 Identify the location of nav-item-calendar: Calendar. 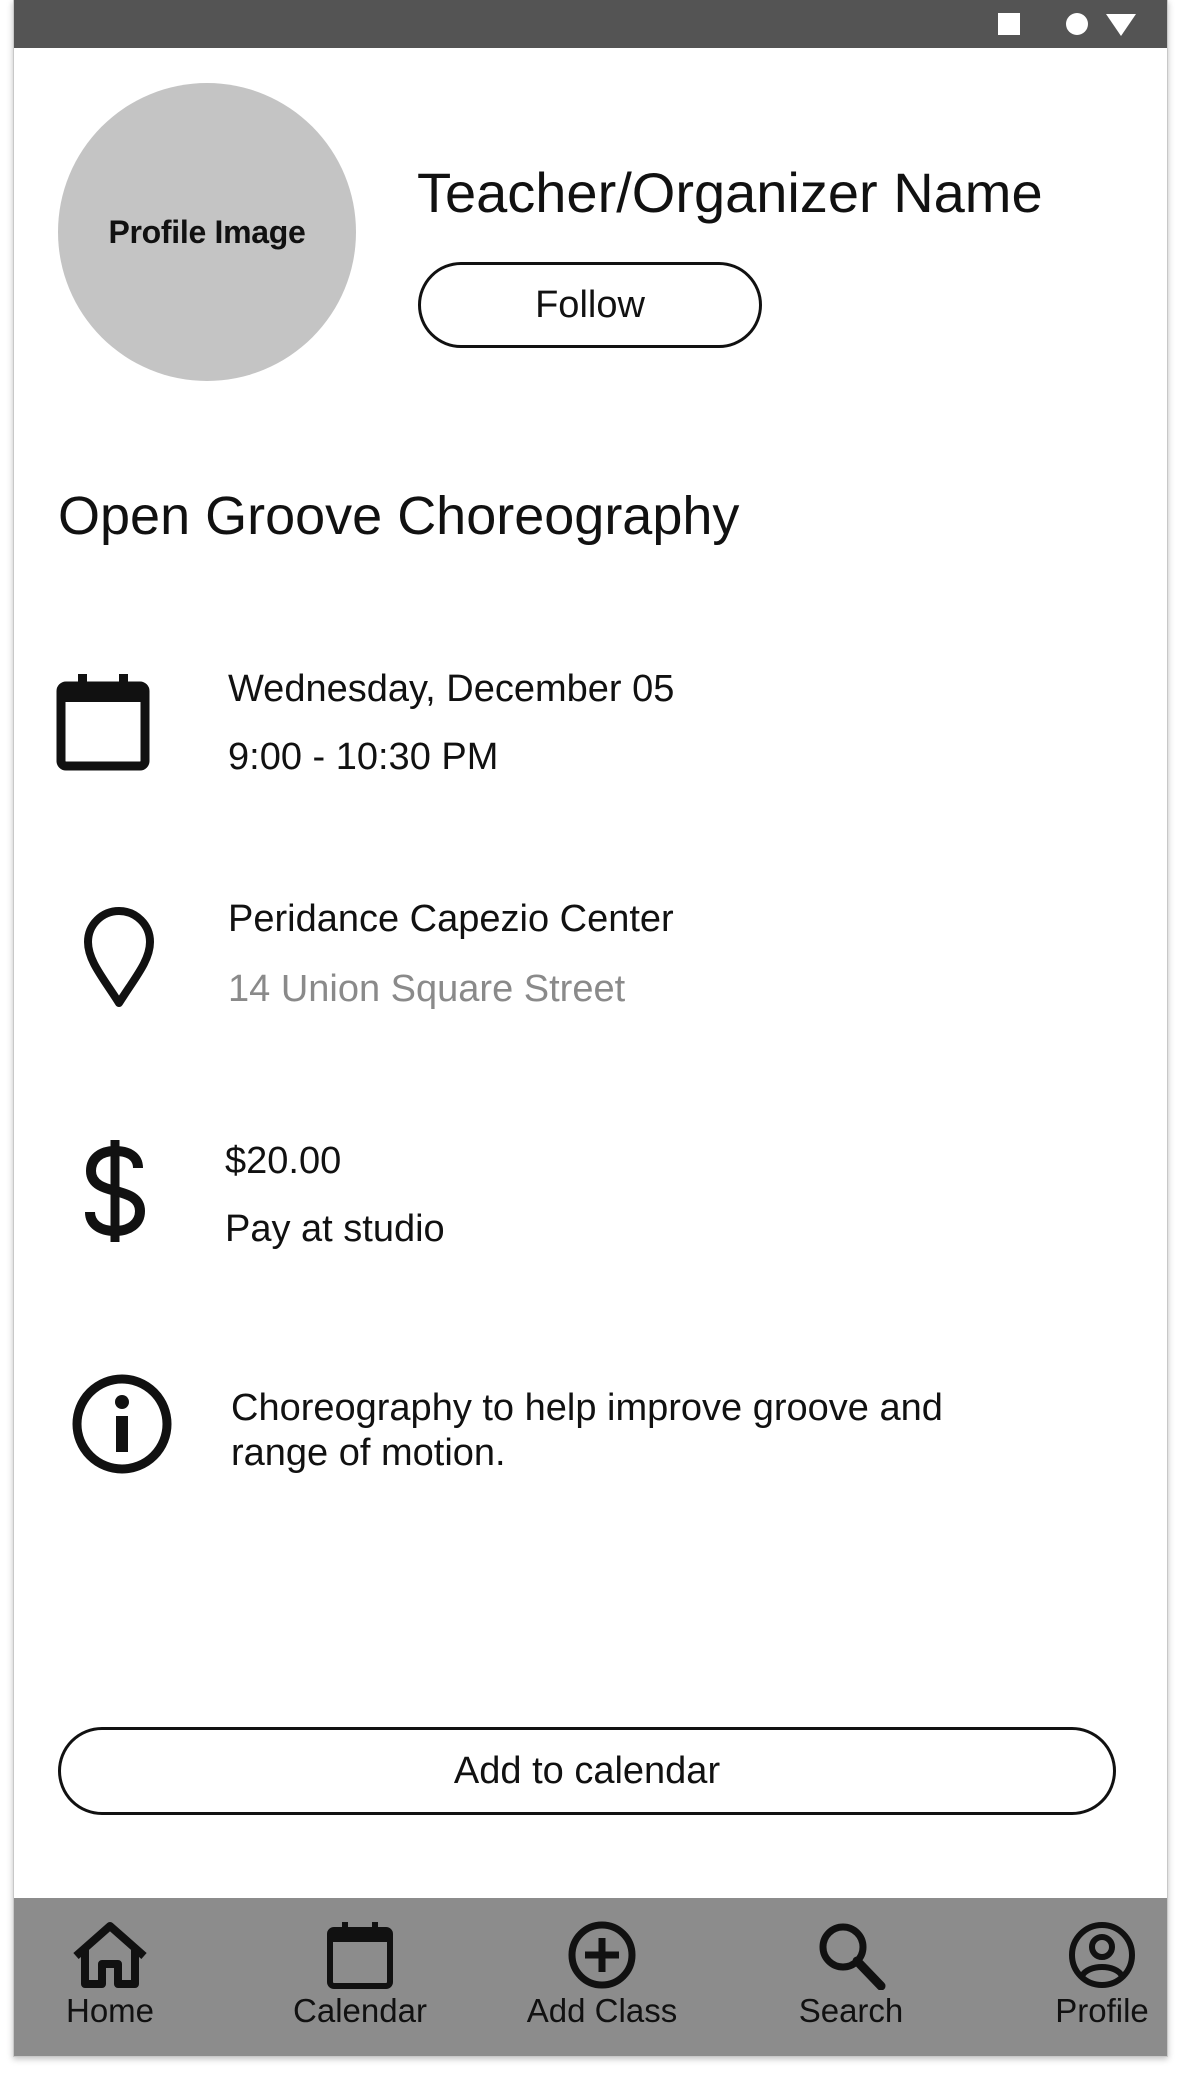
(360, 1977).